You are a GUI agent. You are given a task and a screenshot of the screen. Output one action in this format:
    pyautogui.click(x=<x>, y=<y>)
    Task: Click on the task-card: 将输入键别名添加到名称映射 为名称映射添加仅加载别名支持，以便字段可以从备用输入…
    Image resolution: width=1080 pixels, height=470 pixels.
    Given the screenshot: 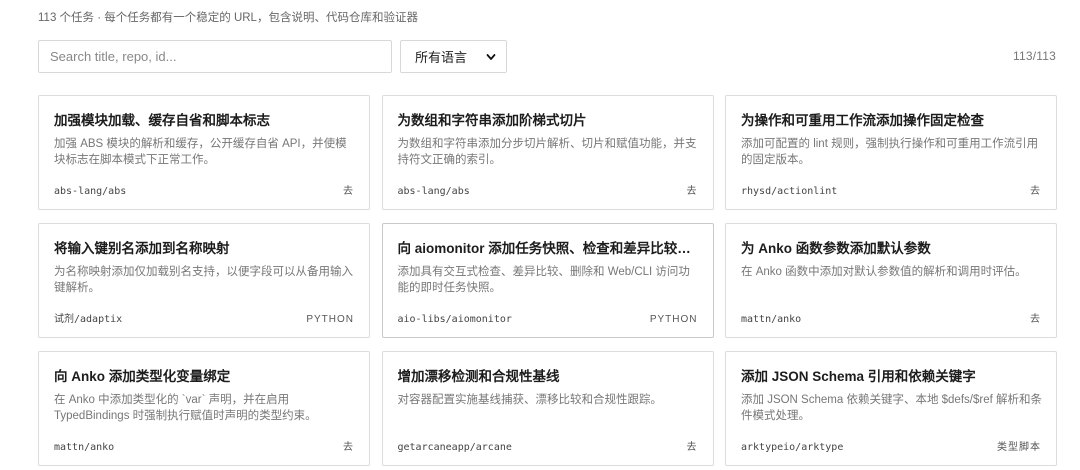 What is the action you would take?
    pyautogui.click(x=204, y=280)
    